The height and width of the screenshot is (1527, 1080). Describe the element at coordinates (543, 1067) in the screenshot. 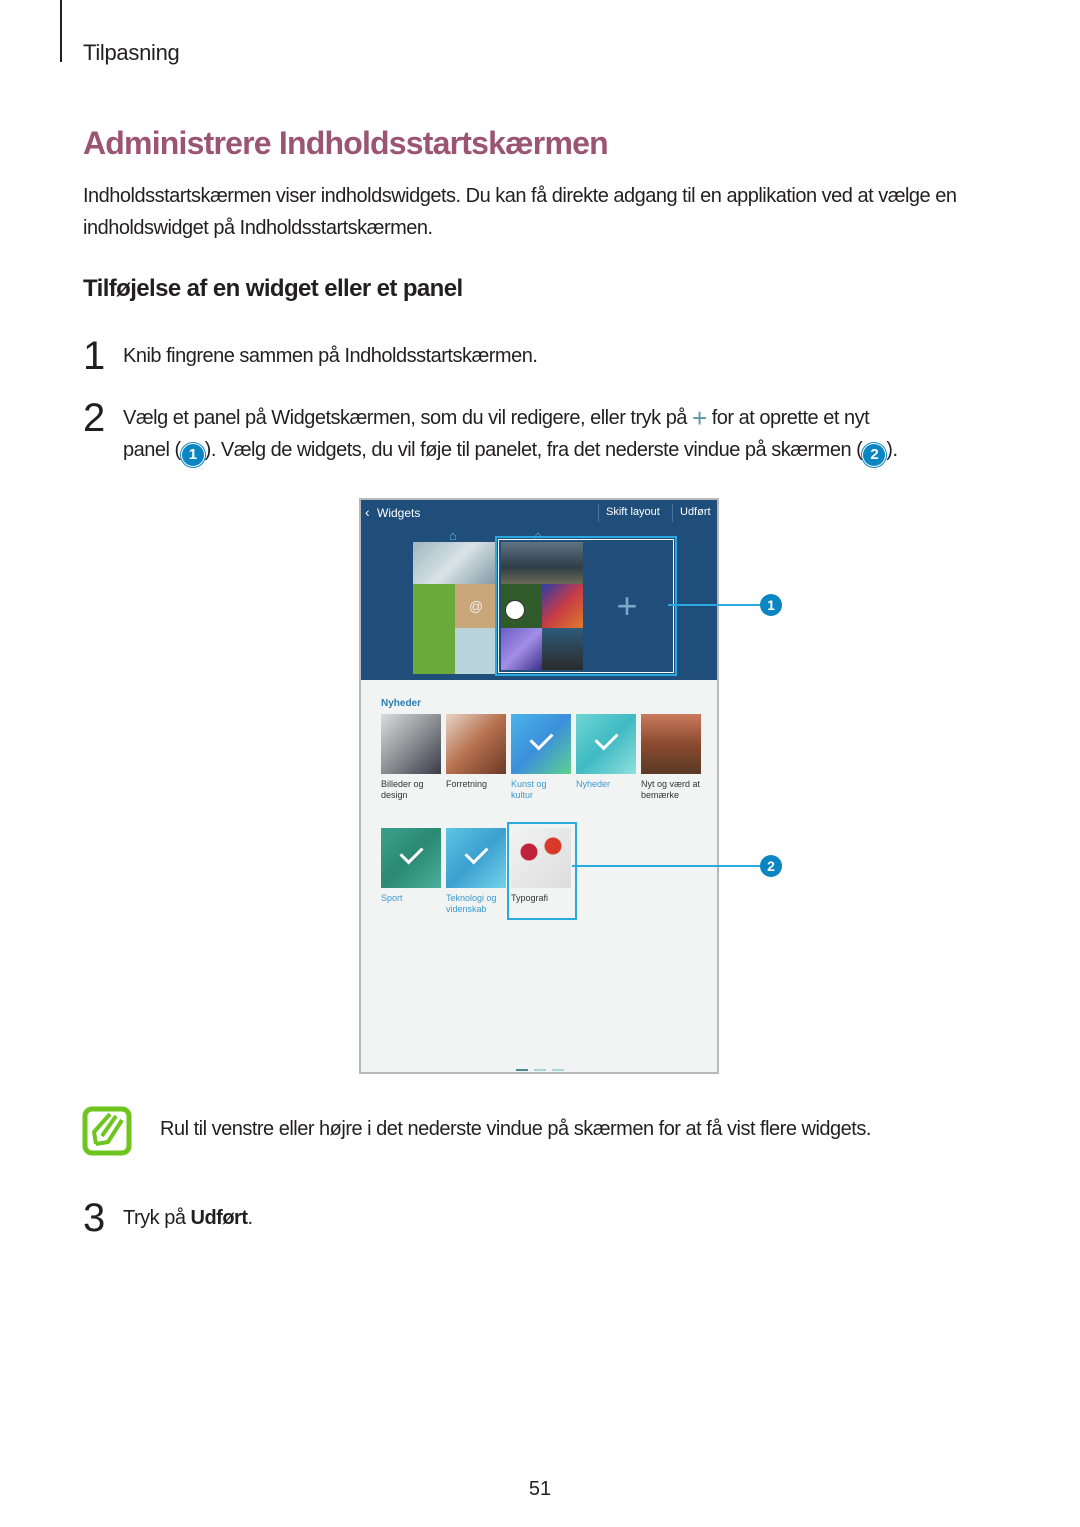

I see `page-indicator` at that location.